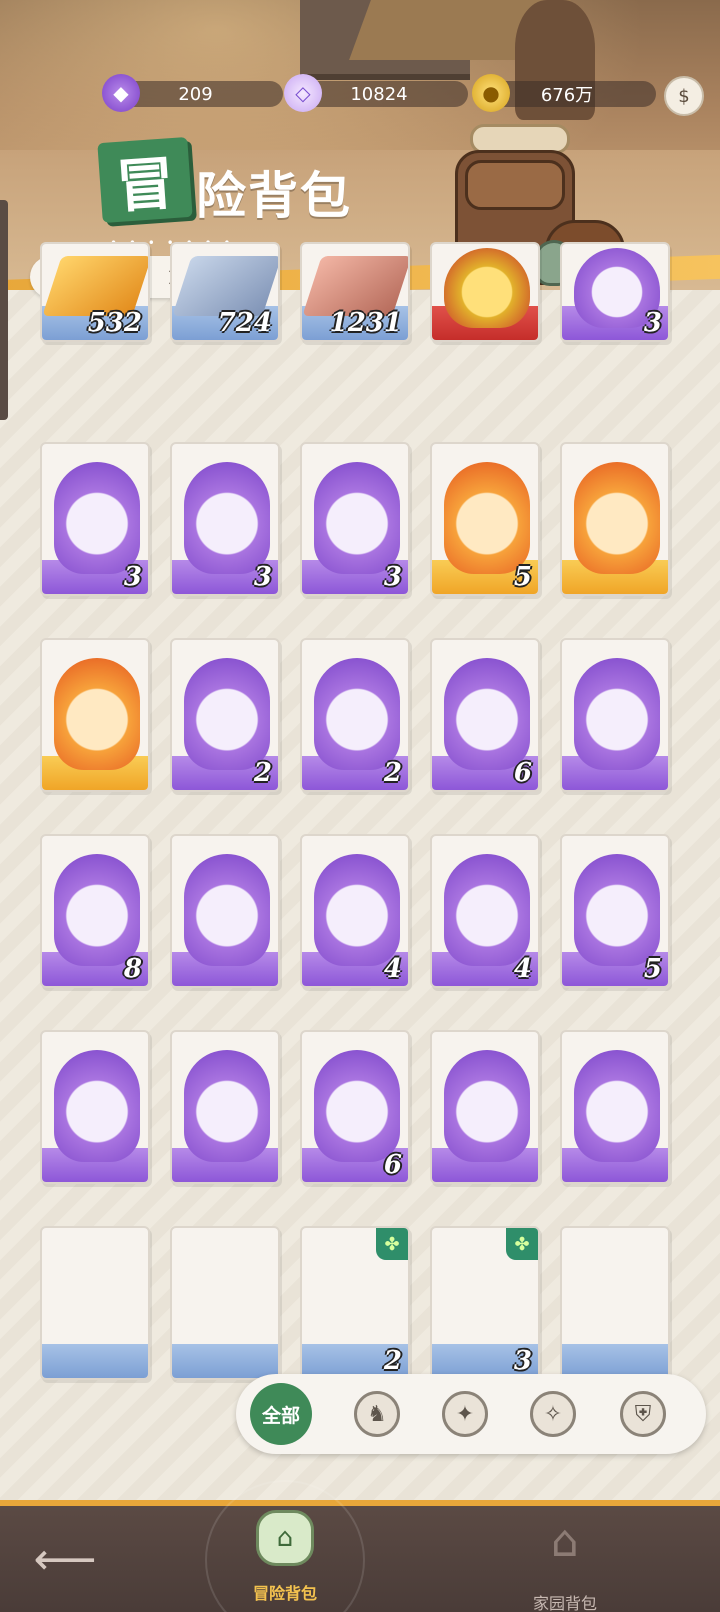 This screenshot has width=720, height=1612. I want to click on page-title: 险背包, so click(274, 195).